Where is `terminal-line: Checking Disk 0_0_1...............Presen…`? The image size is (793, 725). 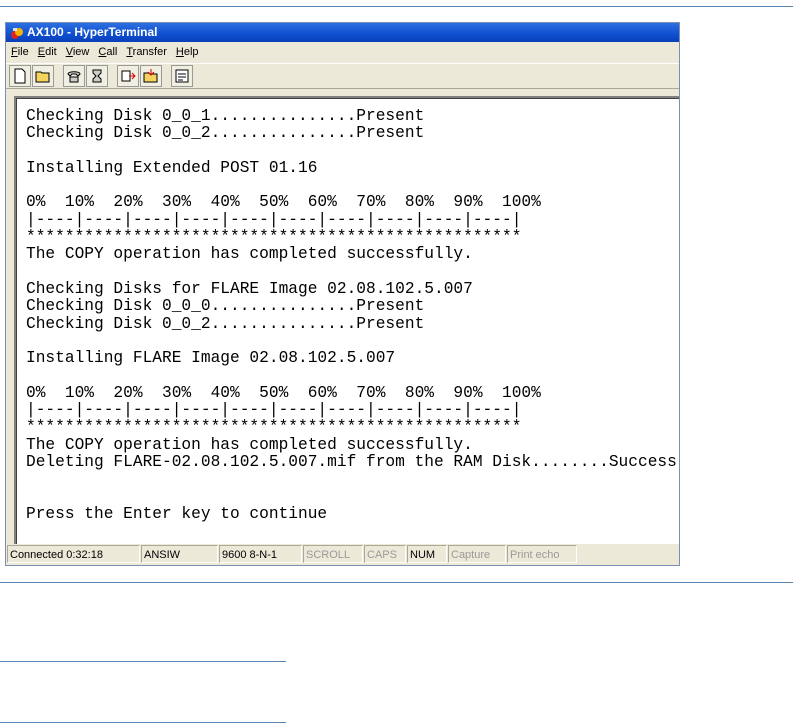
terminal-line: Checking Disk 0_0_1...............Presen… is located at coordinates (225, 116).